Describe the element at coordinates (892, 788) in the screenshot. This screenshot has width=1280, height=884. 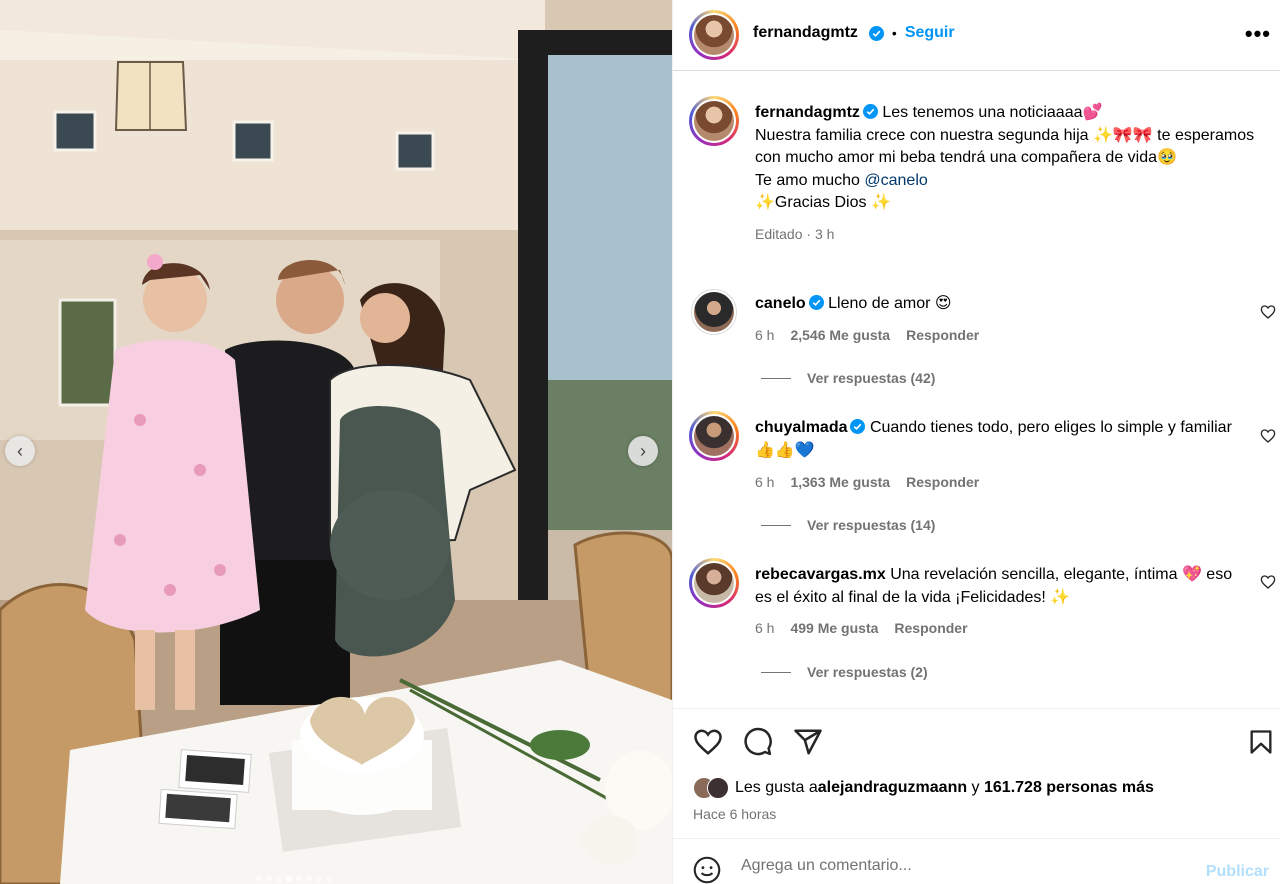
I see `liker-username: alejandraguzmaann` at that location.